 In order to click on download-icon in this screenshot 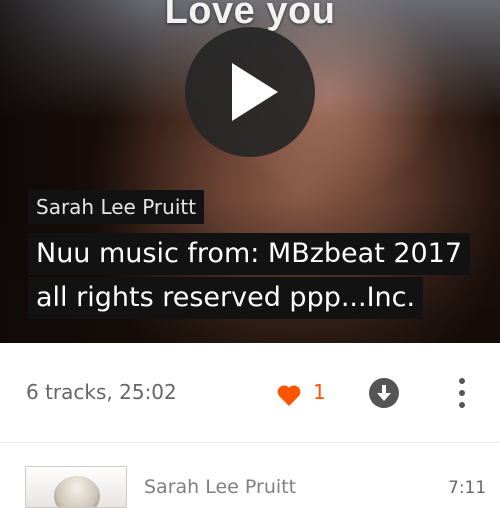, I will do `click(384, 393)`.